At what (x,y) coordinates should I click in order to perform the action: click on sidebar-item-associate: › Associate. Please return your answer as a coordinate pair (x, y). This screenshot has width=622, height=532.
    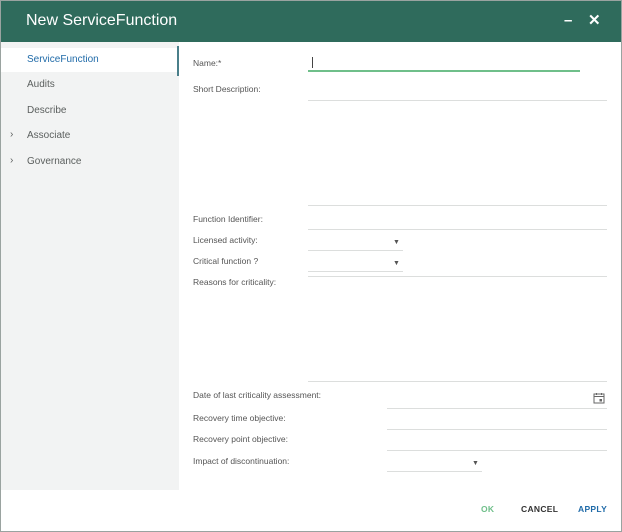
    Looking at the image, I should click on (90, 136).